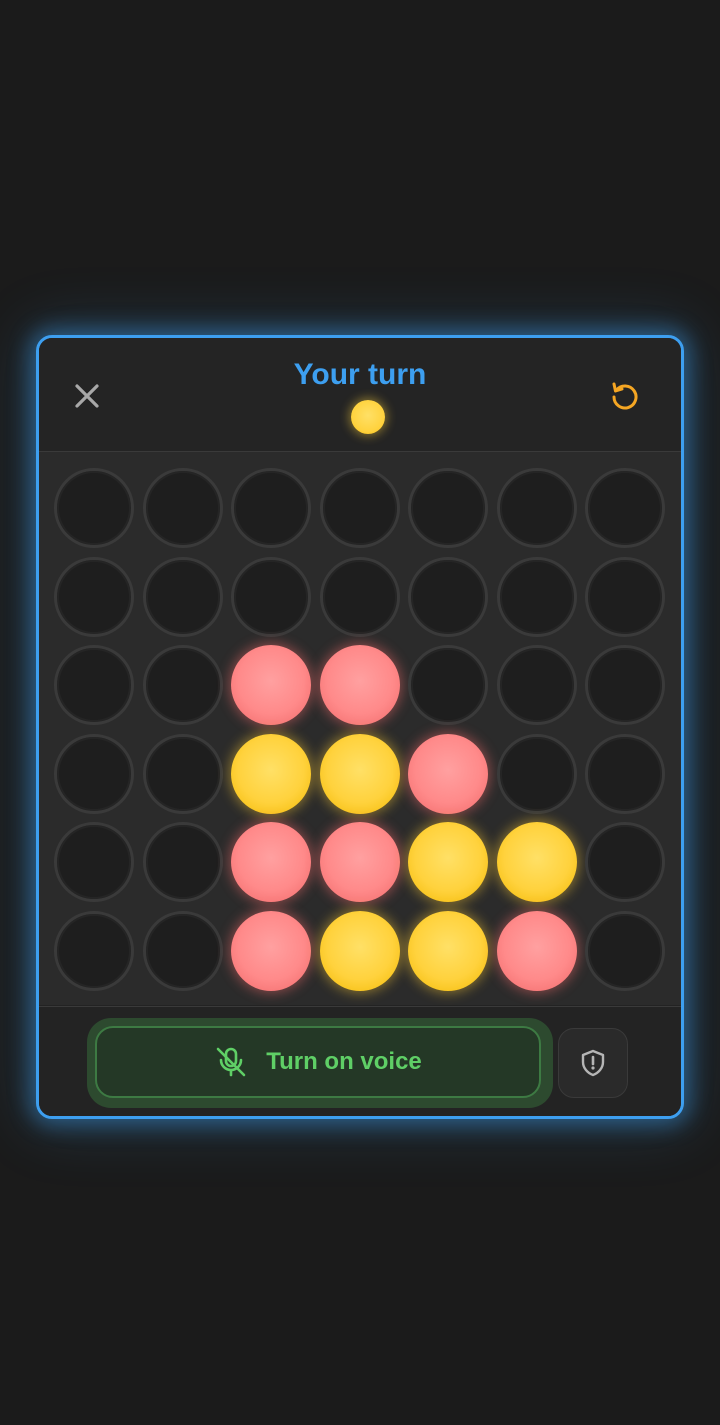  What do you see at coordinates (344, 1061) in the screenshot?
I see `voice-button-label: Turn on voice` at bounding box center [344, 1061].